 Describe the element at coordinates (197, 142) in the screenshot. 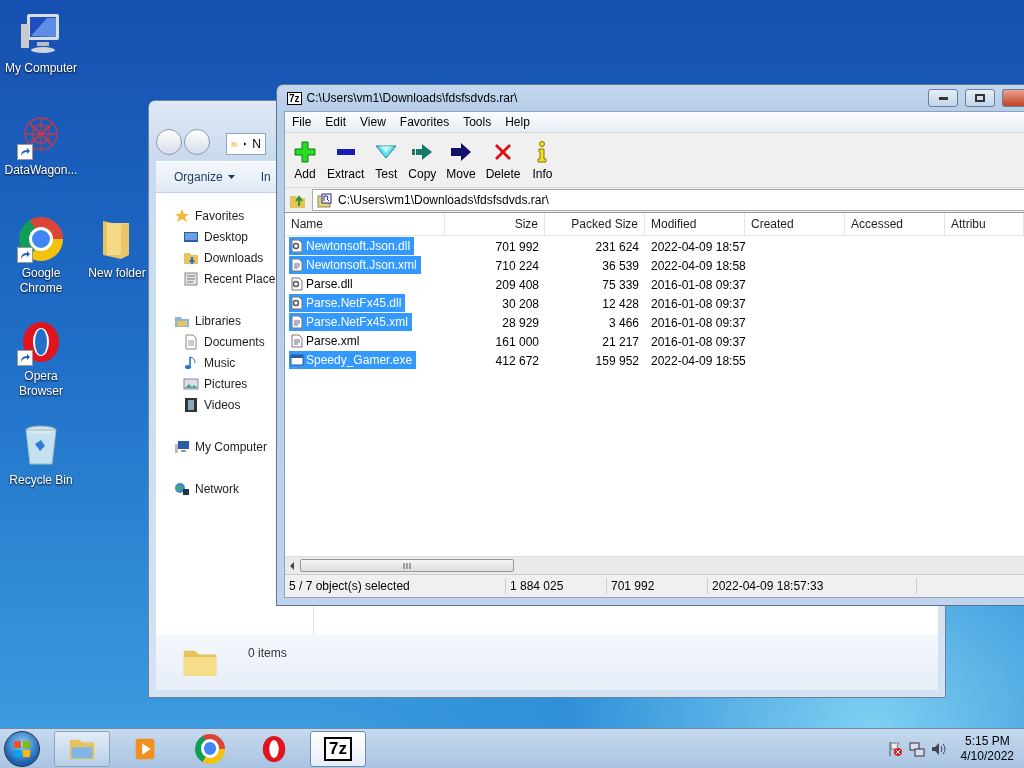

I see `forward-button` at that location.